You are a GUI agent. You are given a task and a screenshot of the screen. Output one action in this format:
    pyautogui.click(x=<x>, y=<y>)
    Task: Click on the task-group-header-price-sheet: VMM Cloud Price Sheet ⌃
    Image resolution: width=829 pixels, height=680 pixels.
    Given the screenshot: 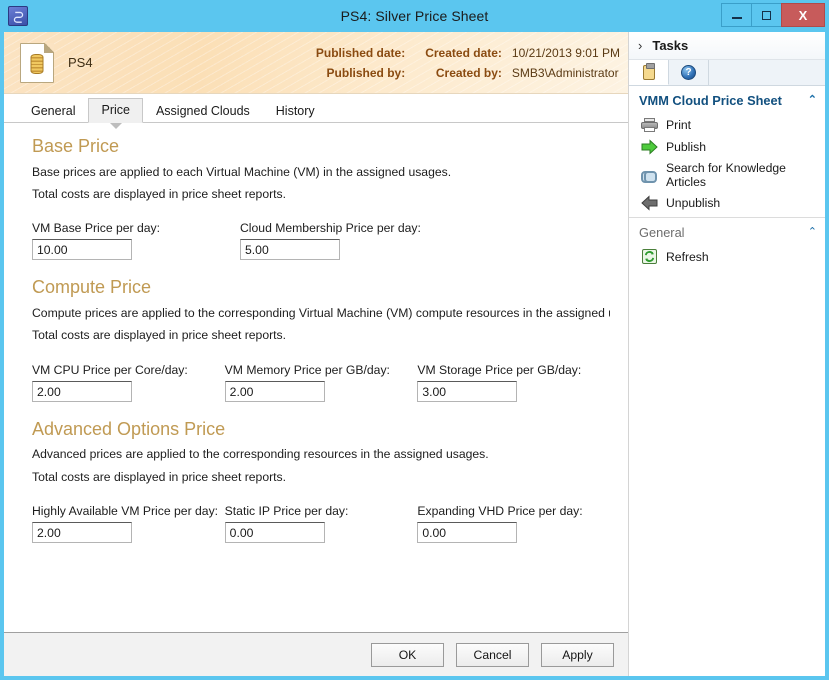 What is the action you would take?
    pyautogui.click(x=727, y=100)
    